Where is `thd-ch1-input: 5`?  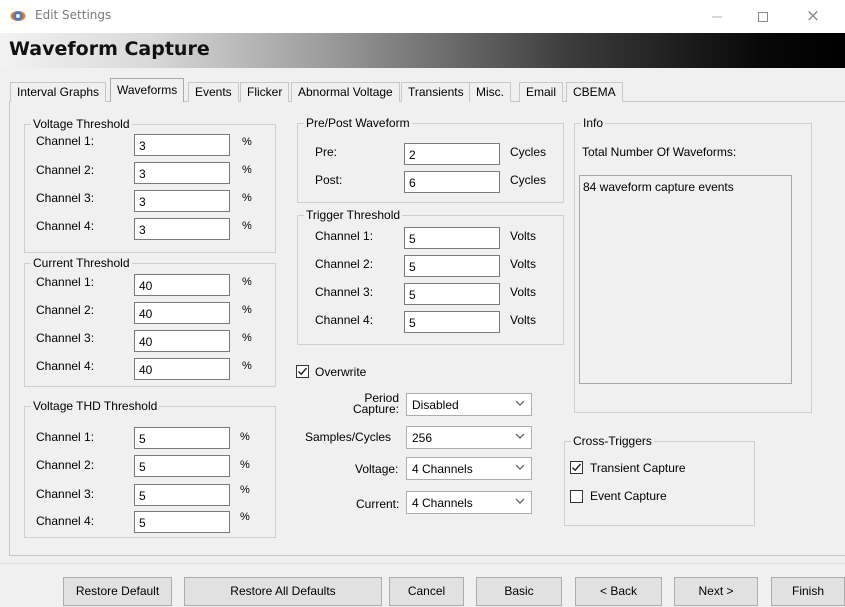
thd-ch1-input: 5 is located at coordinates (182, 438).